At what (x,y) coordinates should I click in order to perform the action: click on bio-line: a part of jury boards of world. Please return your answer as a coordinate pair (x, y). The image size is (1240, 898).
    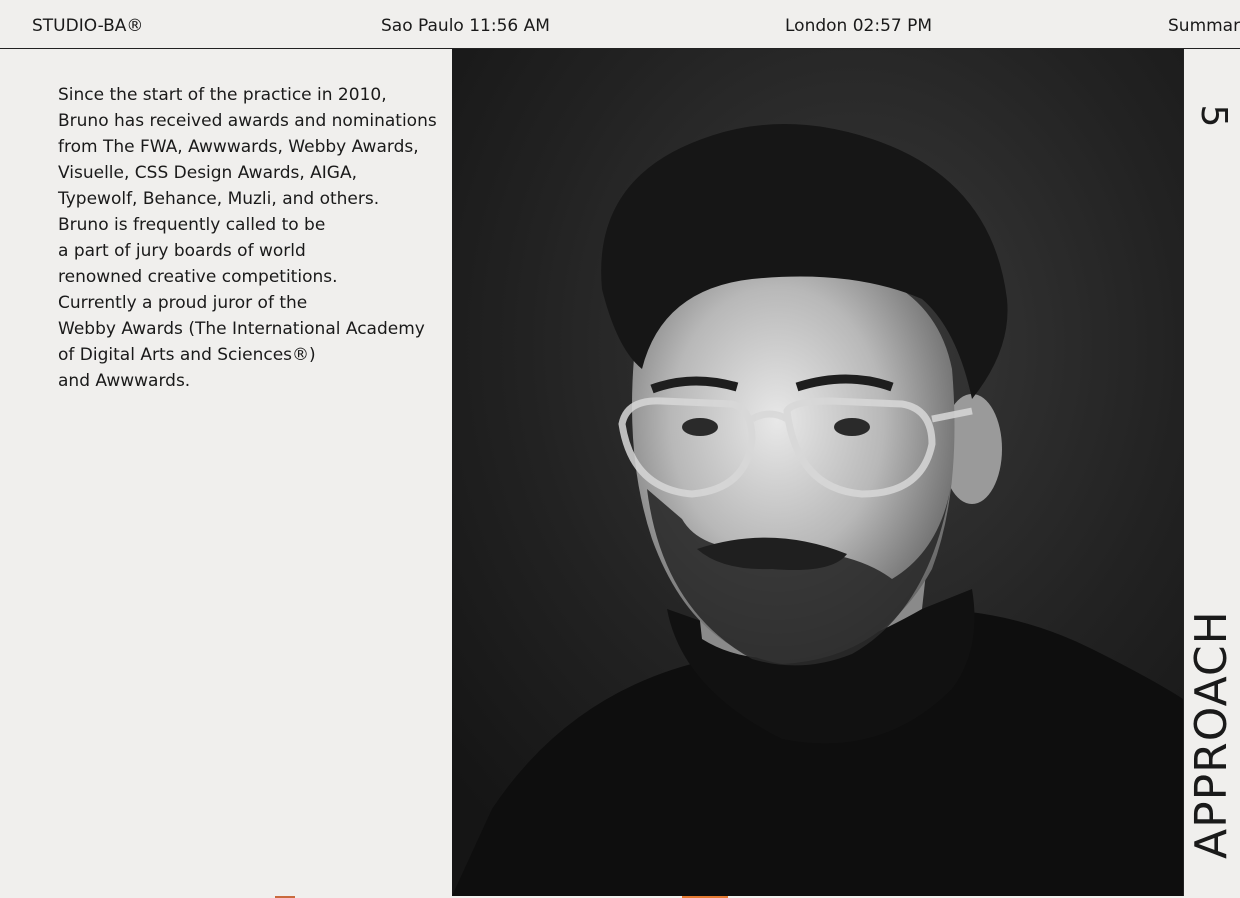
    Looking at the image, I should click on (182, 251).